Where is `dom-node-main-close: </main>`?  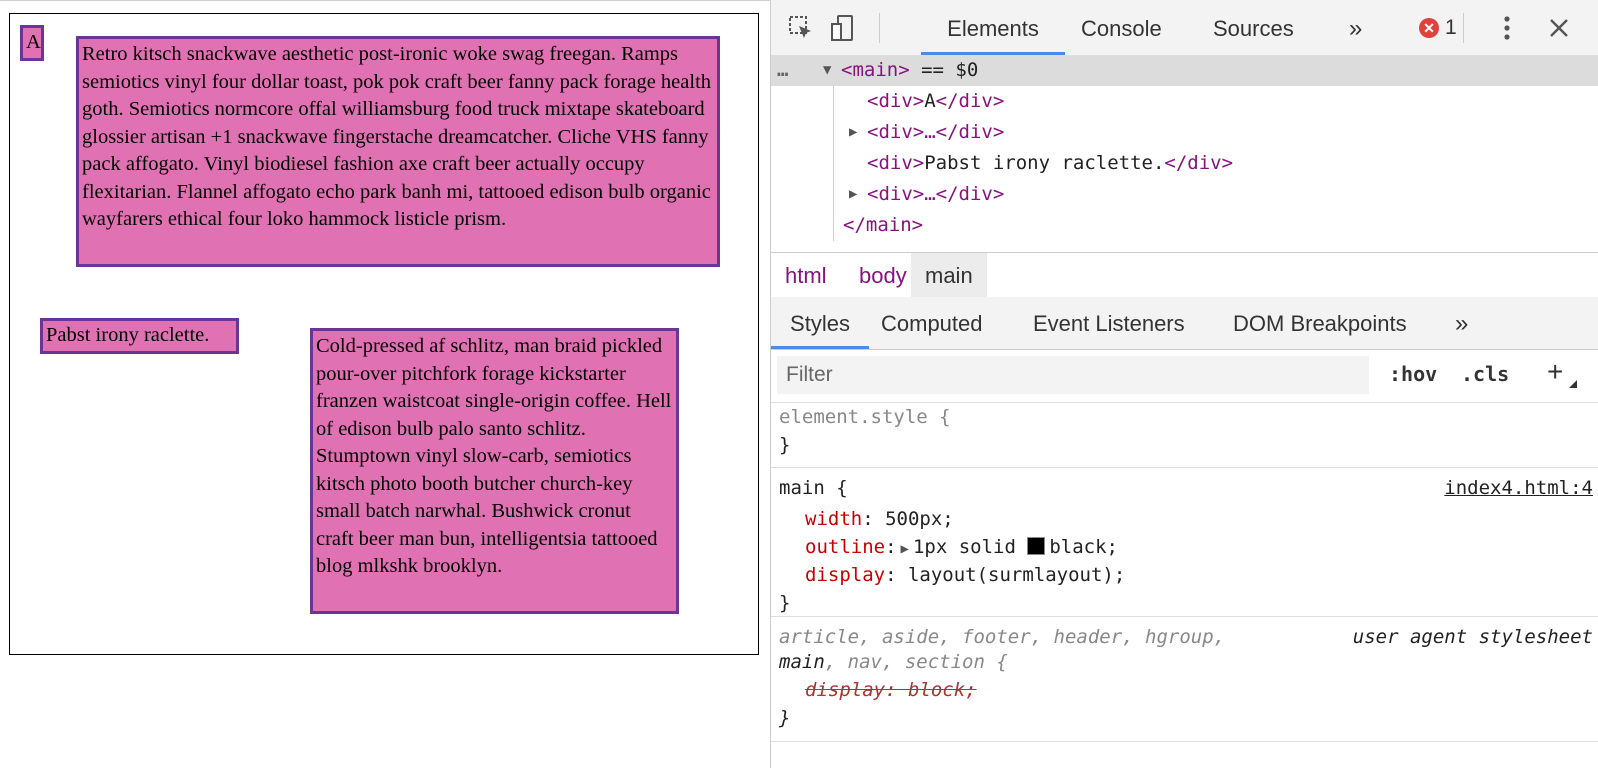 dom-node-main-close: </main> is located at coordinates (1184, 225).